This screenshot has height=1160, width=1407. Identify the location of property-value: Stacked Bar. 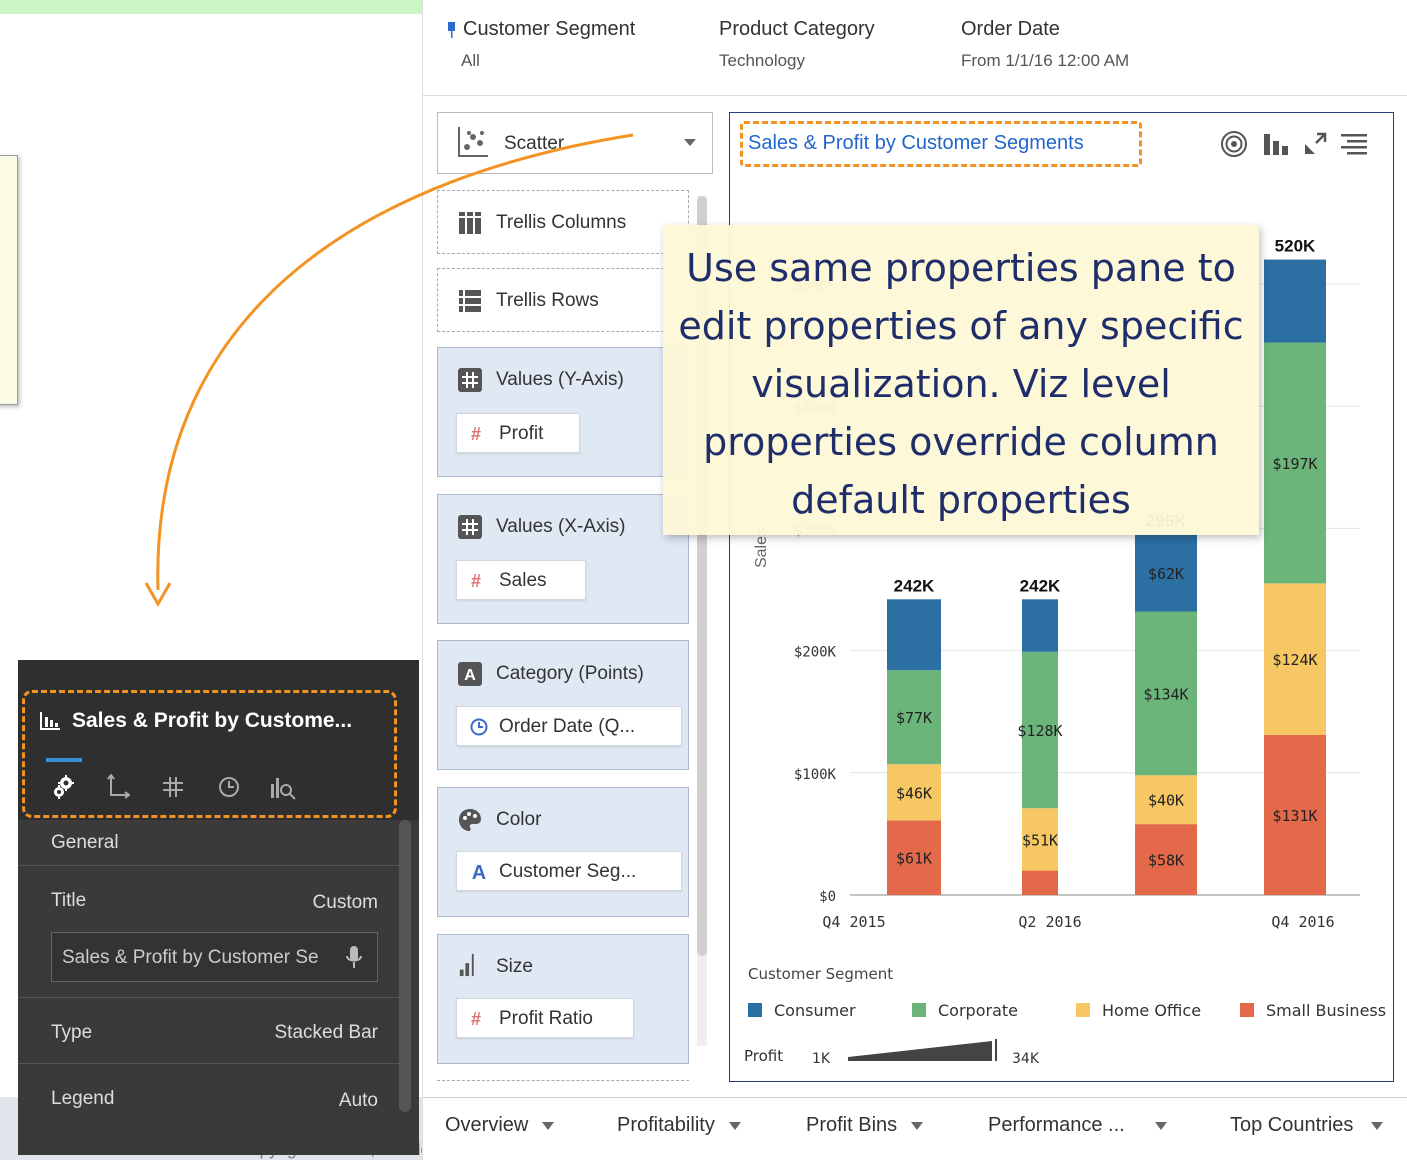
(327, 1033).